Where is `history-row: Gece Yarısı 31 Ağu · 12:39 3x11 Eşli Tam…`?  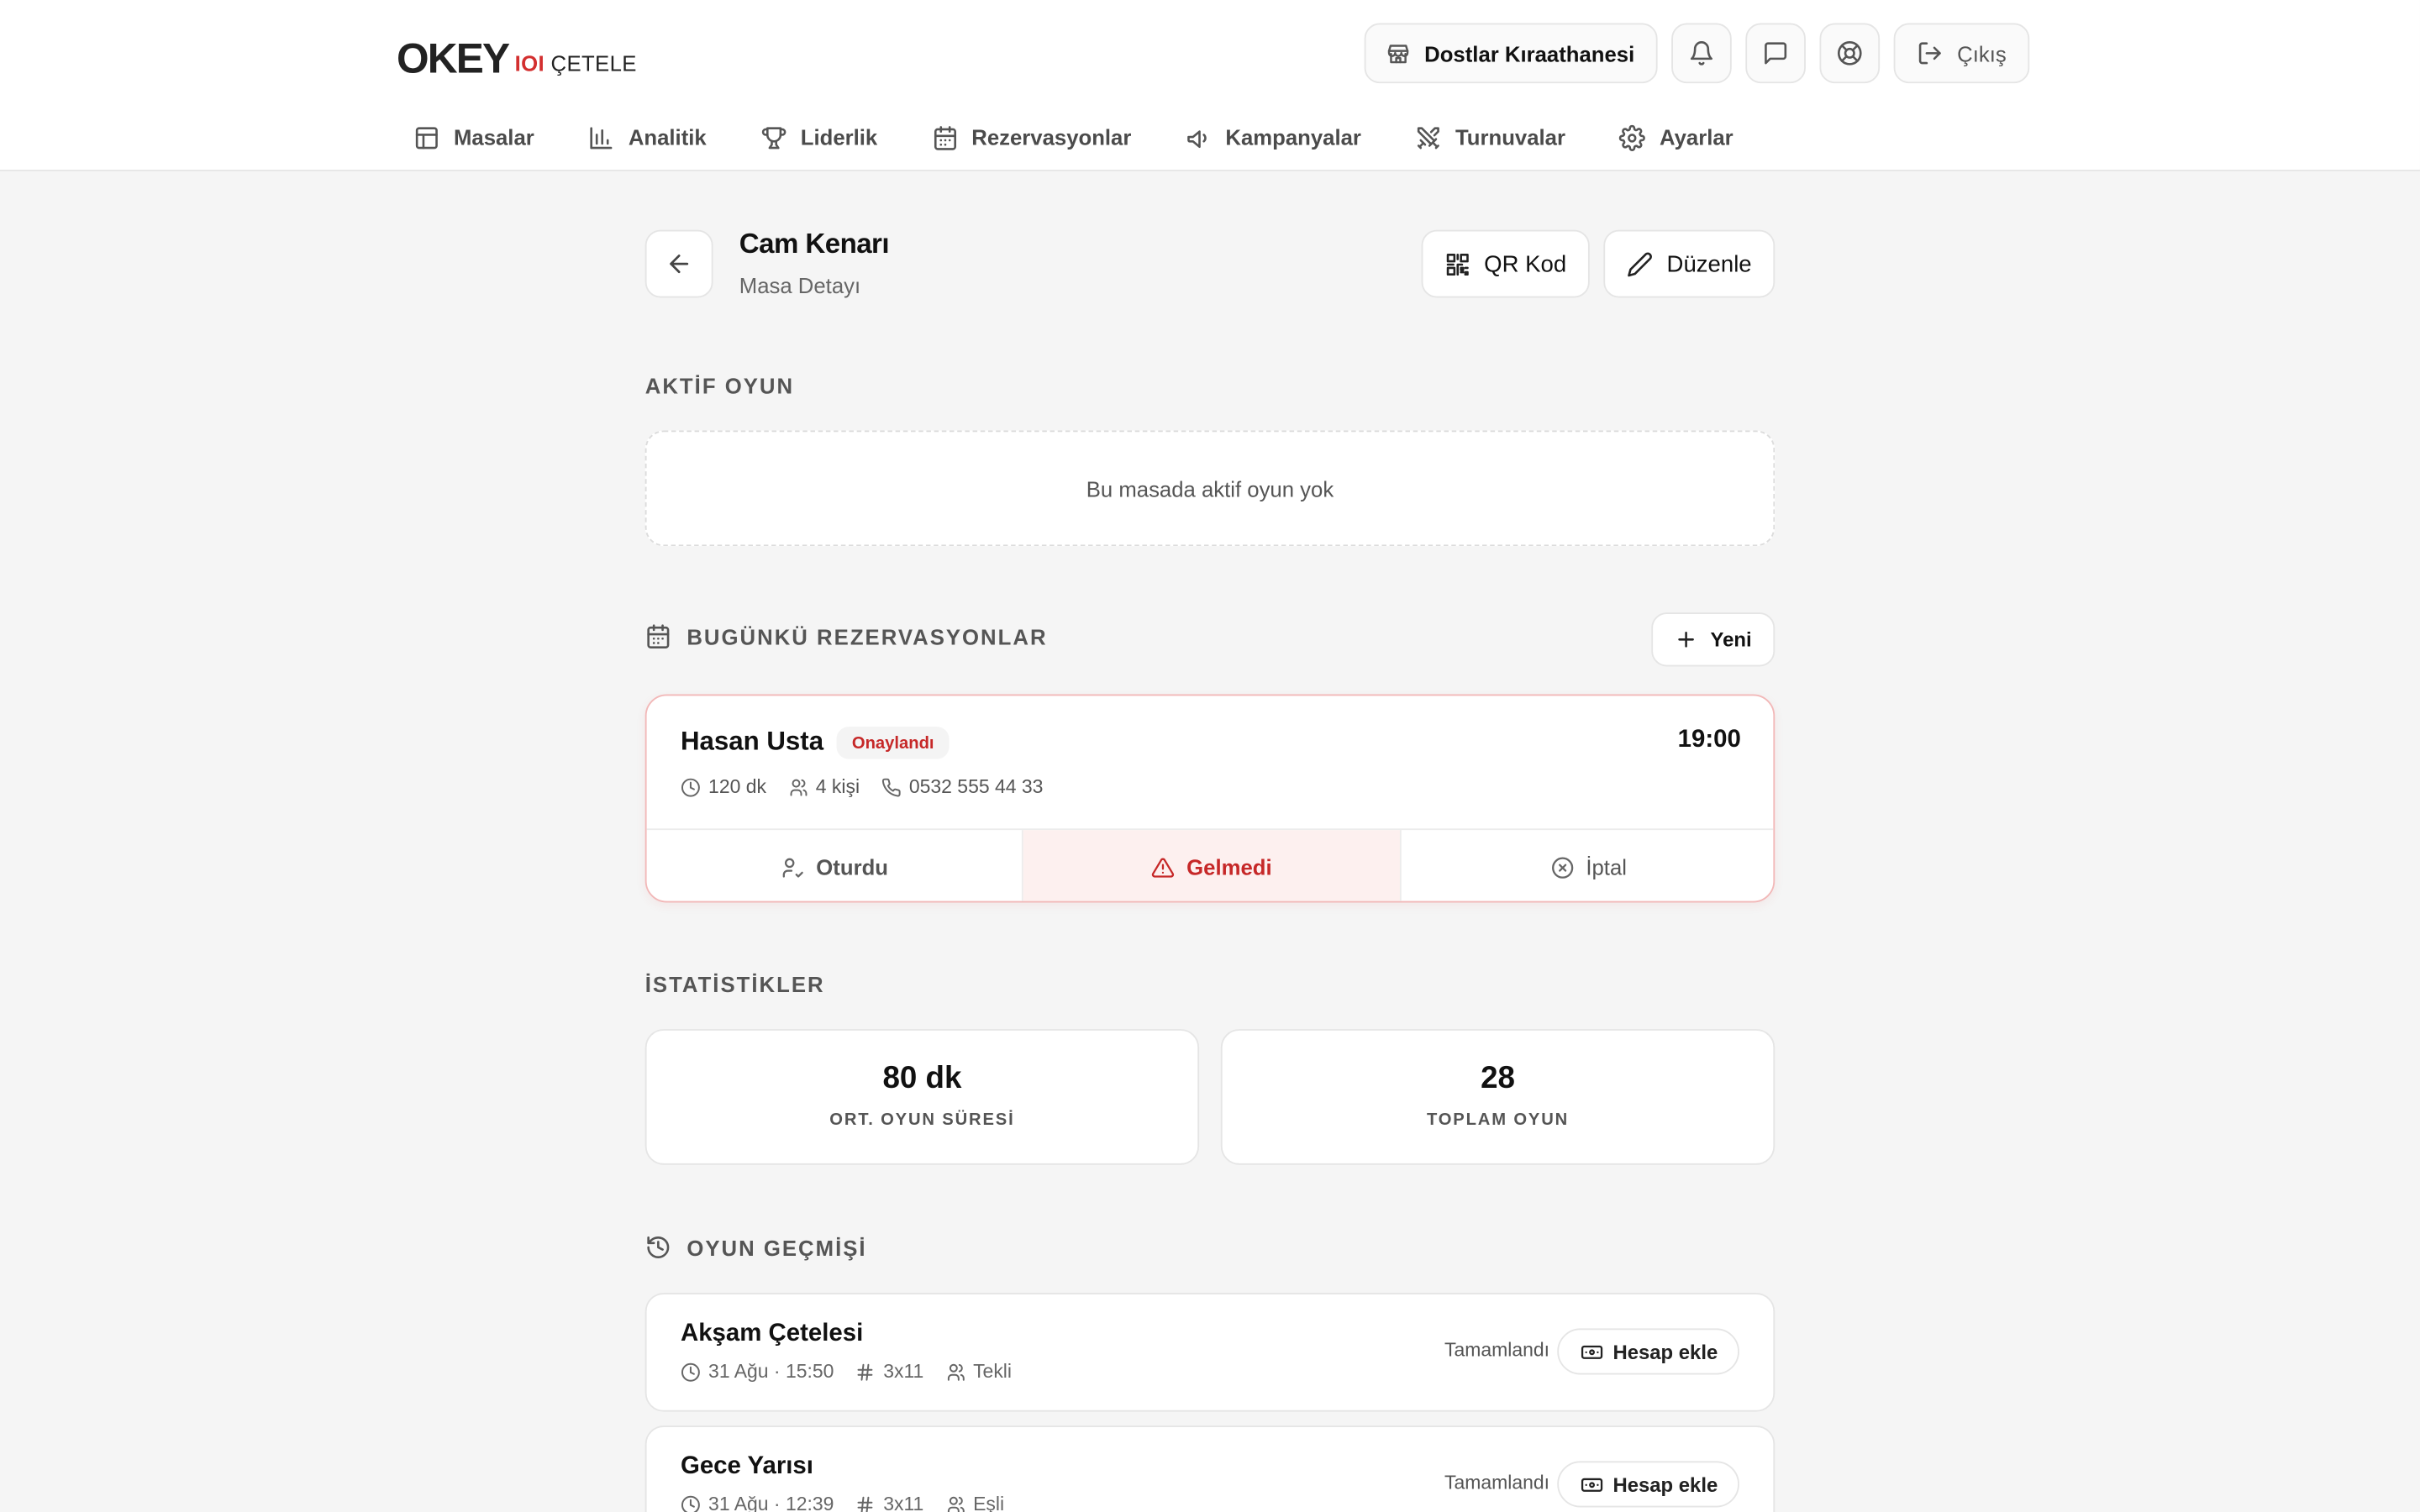
history-row: Gece Yarısı 31 Ağu · 12:39 3x11 Eşli Tam… is located at coordinates (1210, 1468).